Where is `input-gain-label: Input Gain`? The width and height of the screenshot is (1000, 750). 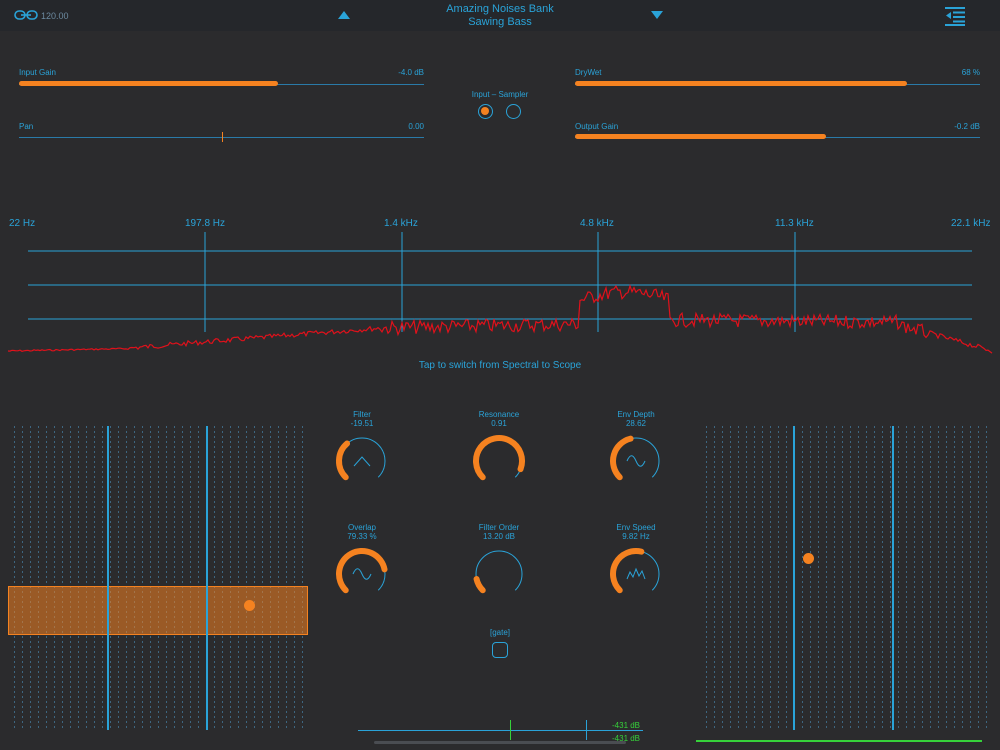
input-gain-label: Input Gain is located at coordinates (37, 72).